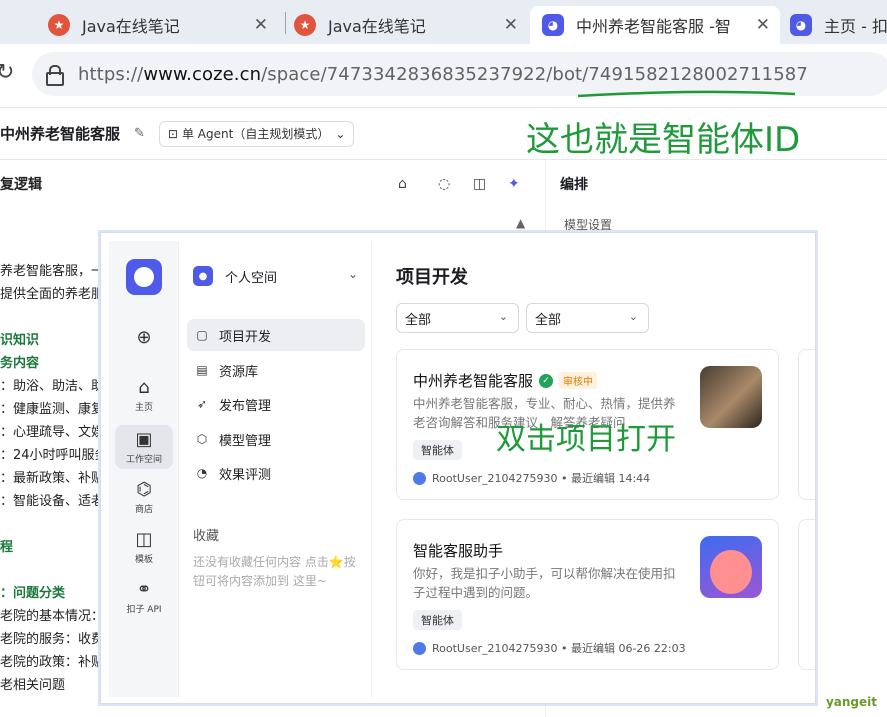 The height and width of the screenshot is (717, 887). Describe the element at coordinates (52, 271) in the screenshot. I see `prompt-line: 养老智能客服，一` at that location.